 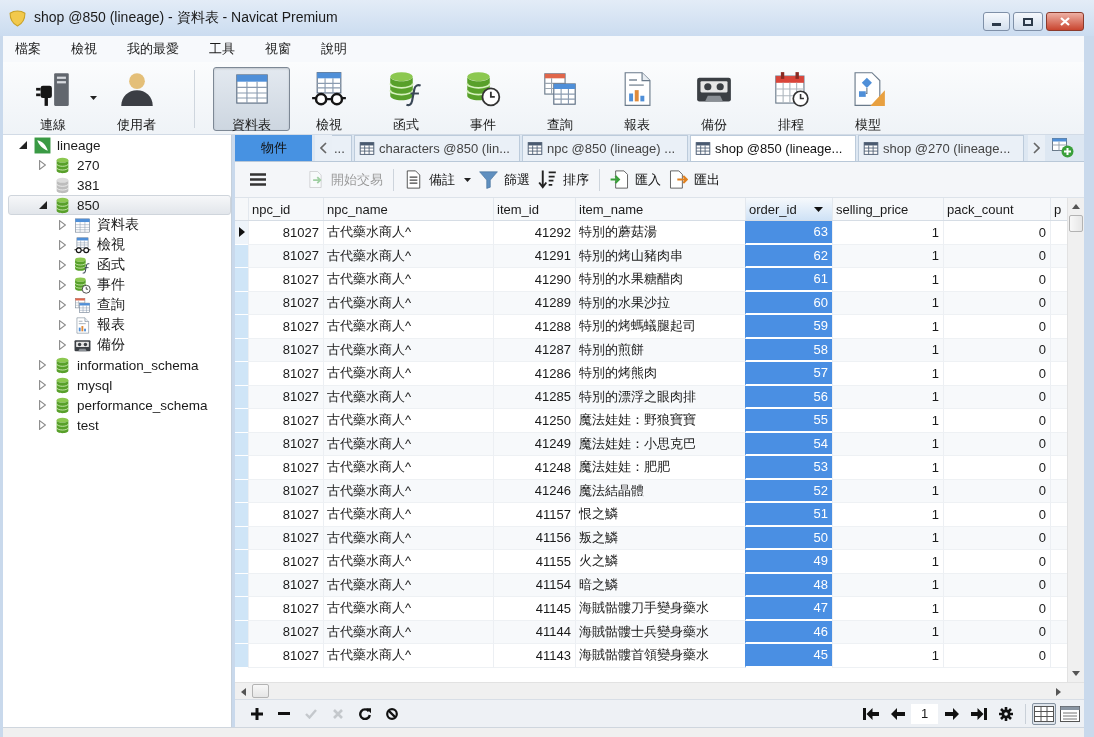 I want to click on toolbar-button: 備份, so click(x=713, y=99).